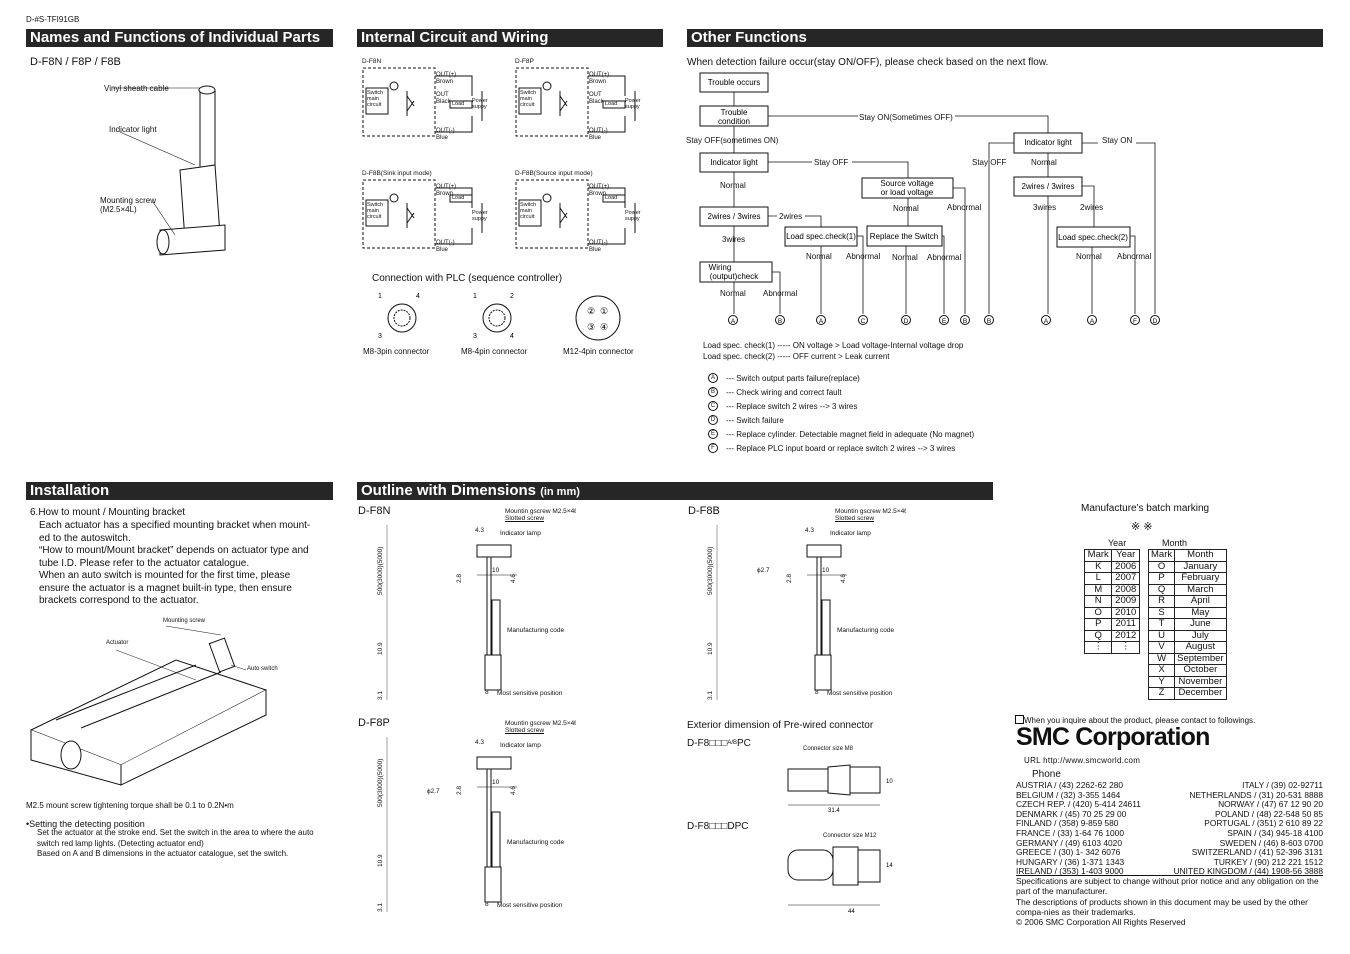 This screenshot has width=1350, height=954. What do you see at coordinates (1111, 578) in the screenshot?
I see `table-row: L 2007` at bounding box center [1111, 578].